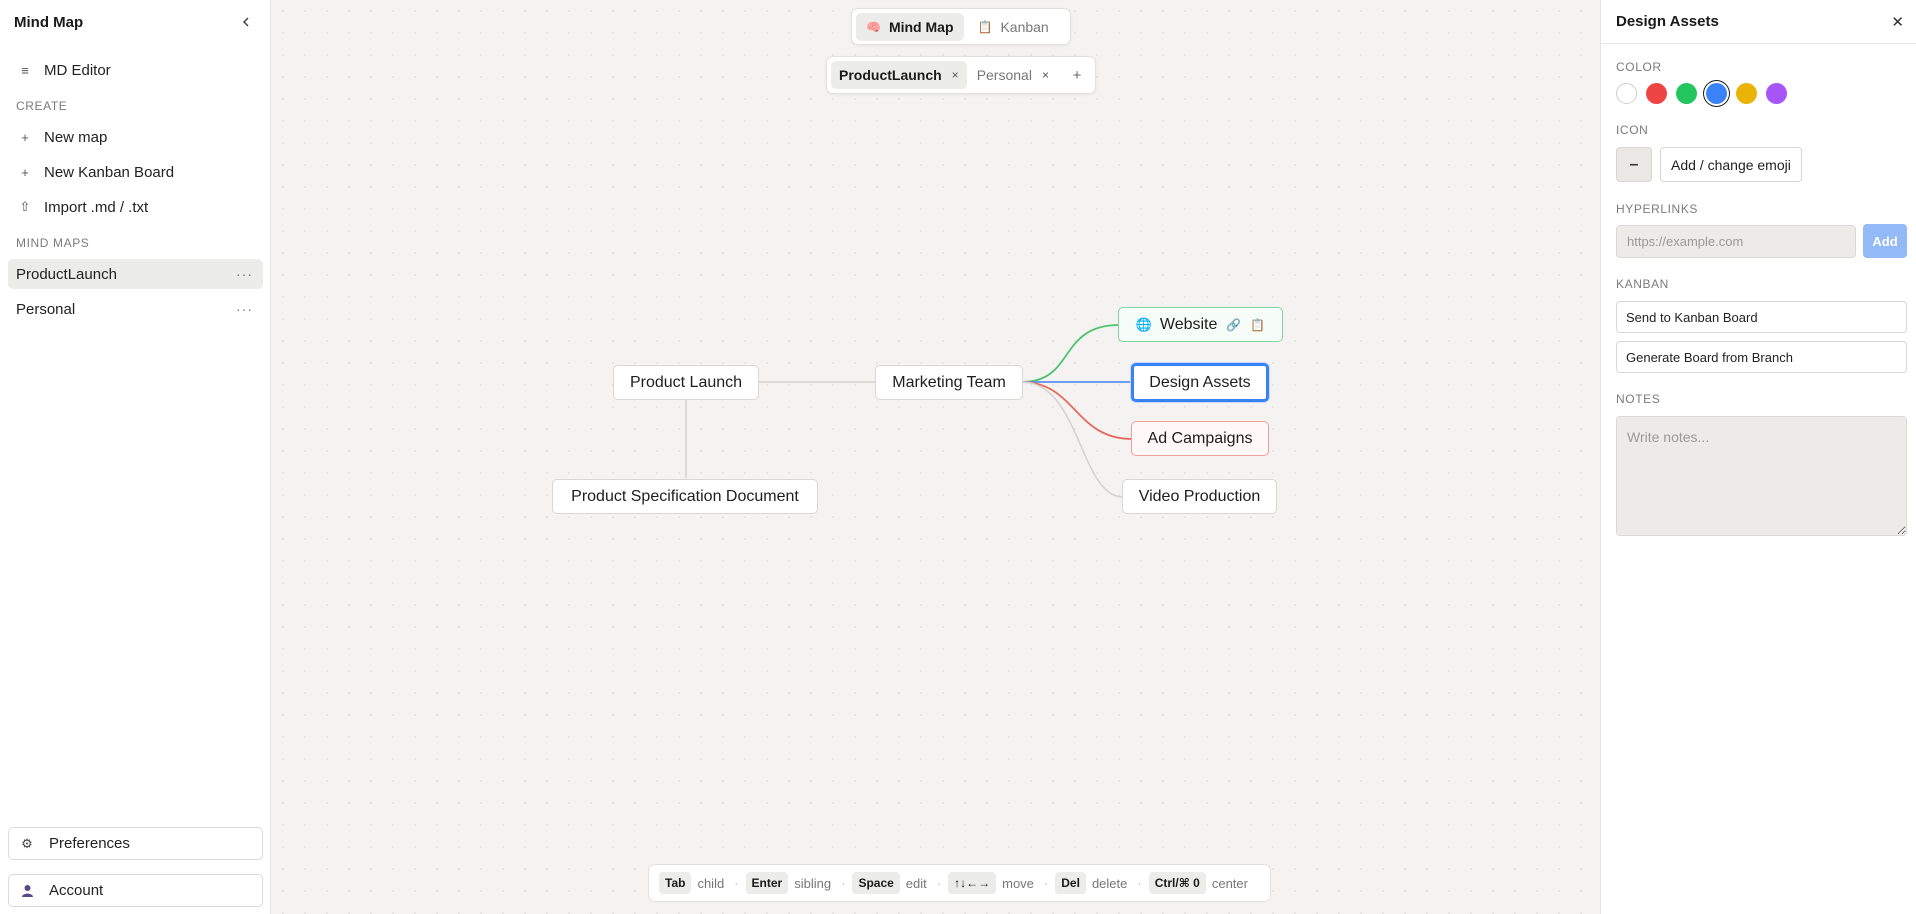  I want to click on color-swatch-white, so click(1626, 93).